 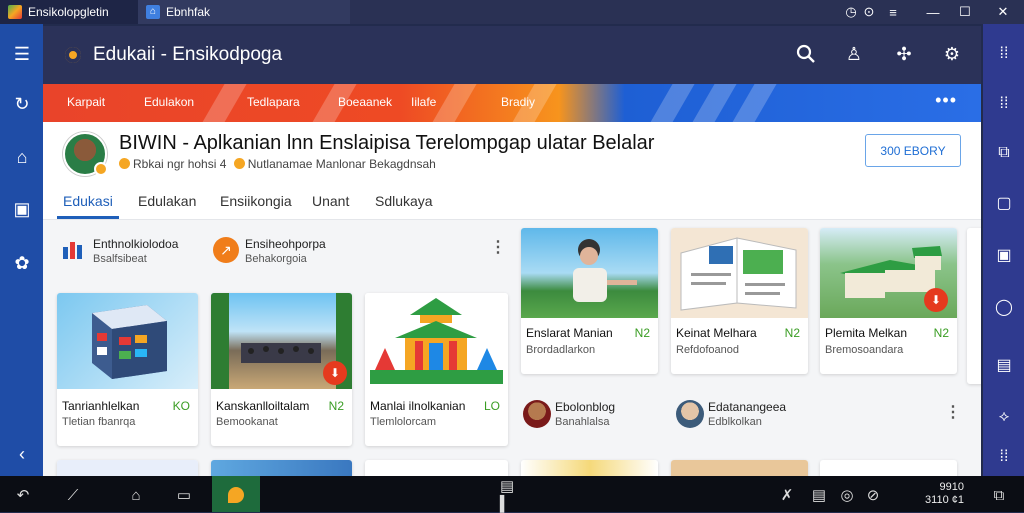 What do you see at coordinates (933, 12) in the screenshot?
I see `minimize-icon: —` at bounding box center [933, 12].